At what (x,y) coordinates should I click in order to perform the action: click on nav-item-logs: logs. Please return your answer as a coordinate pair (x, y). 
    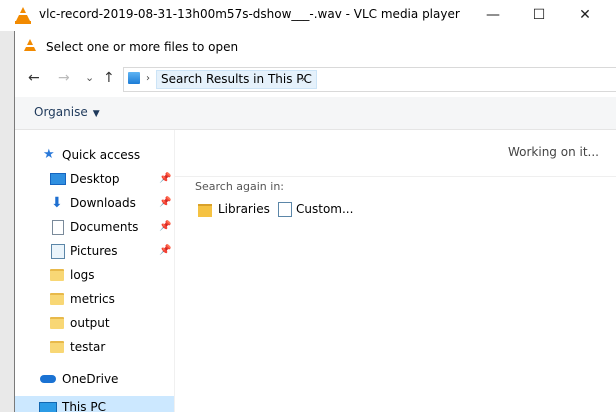
    Looking at the image, I should click on (94, 275).